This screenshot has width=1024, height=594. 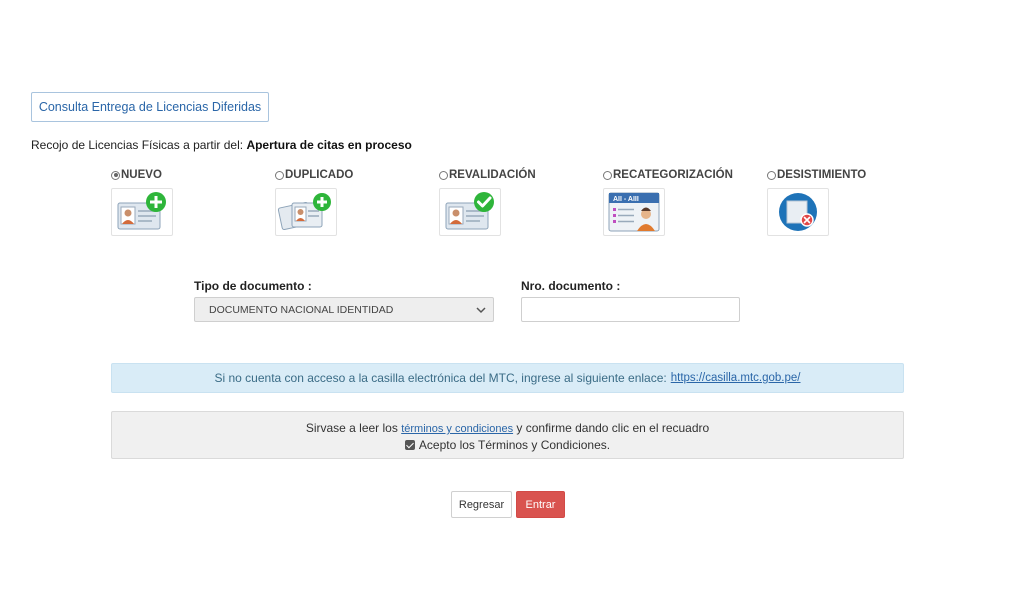 I want to click on svg-text: AII - AIII, so click(x=626, y=199).